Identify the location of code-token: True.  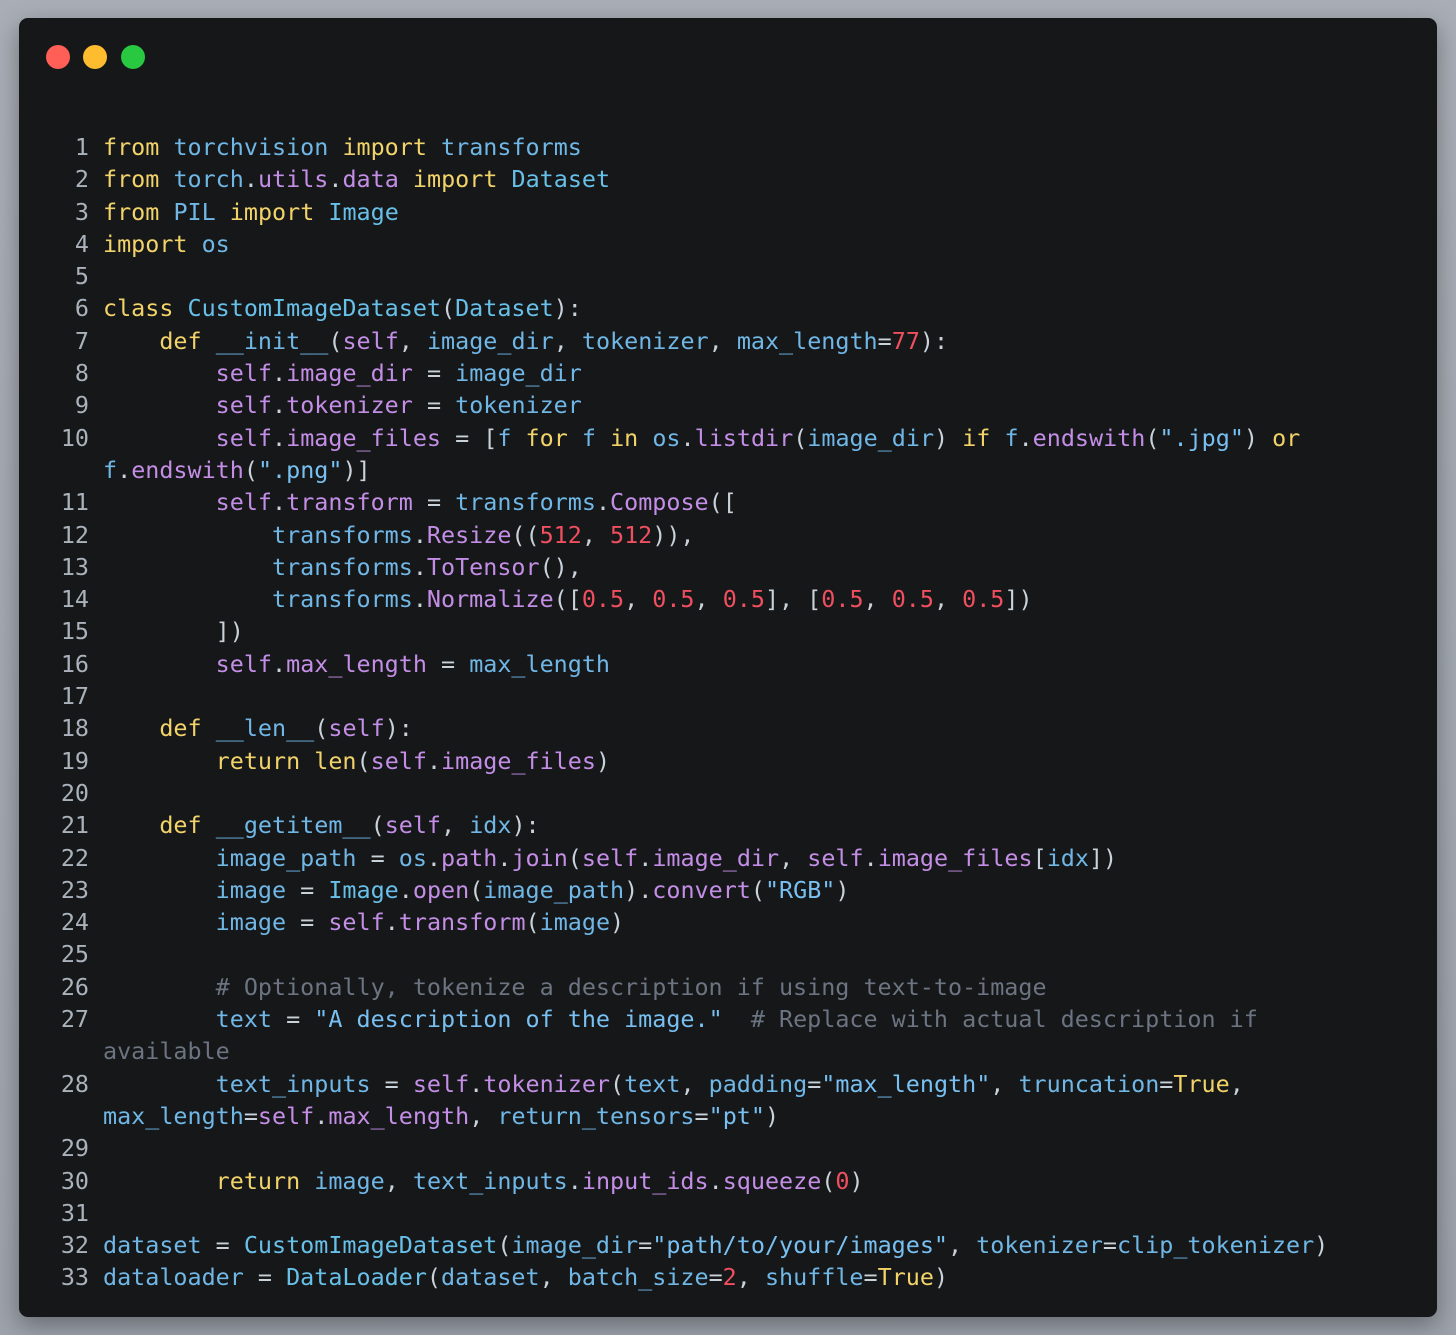
(1201, 1083).